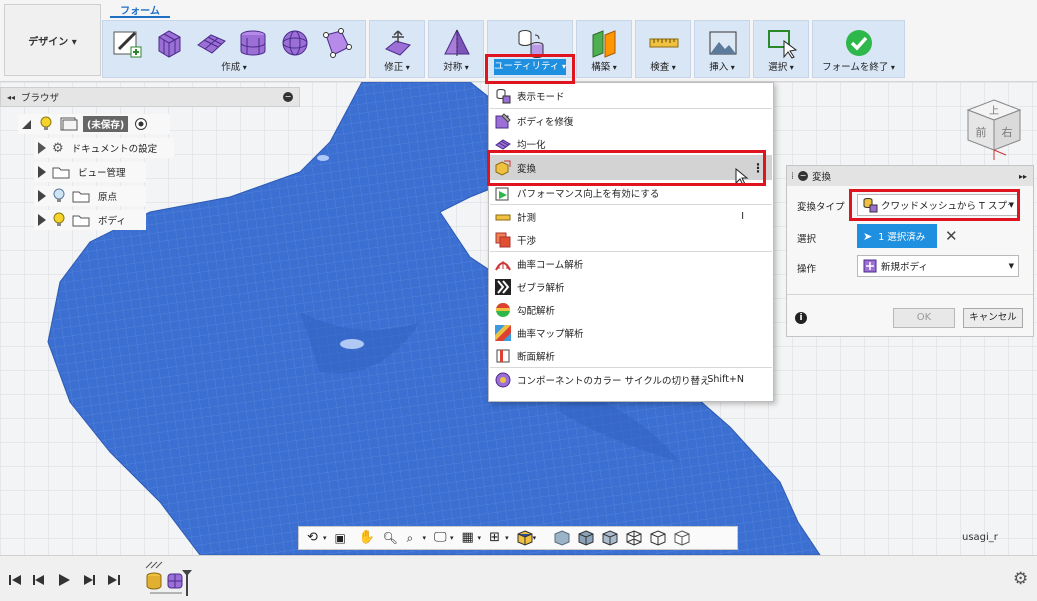 The width and height of the screenshot is (1037, 601). Describe the element at coordinates (442, 538) in the screenshot. I see `display-settings-icon: 🖵` at that location.